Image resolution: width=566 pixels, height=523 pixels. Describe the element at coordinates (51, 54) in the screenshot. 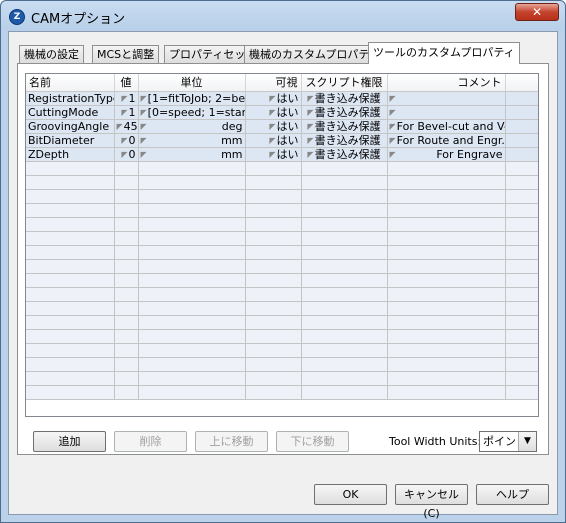

I see `tab-machine-settings: 機械の設定` at that location.